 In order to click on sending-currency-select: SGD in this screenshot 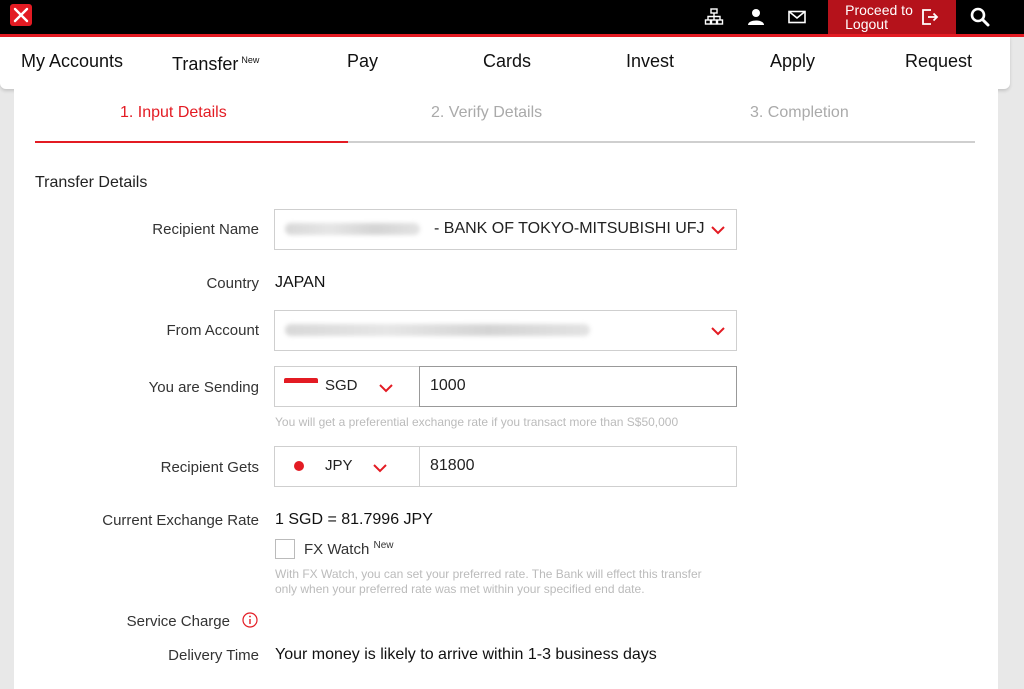, I will do `click(347, 386)`.